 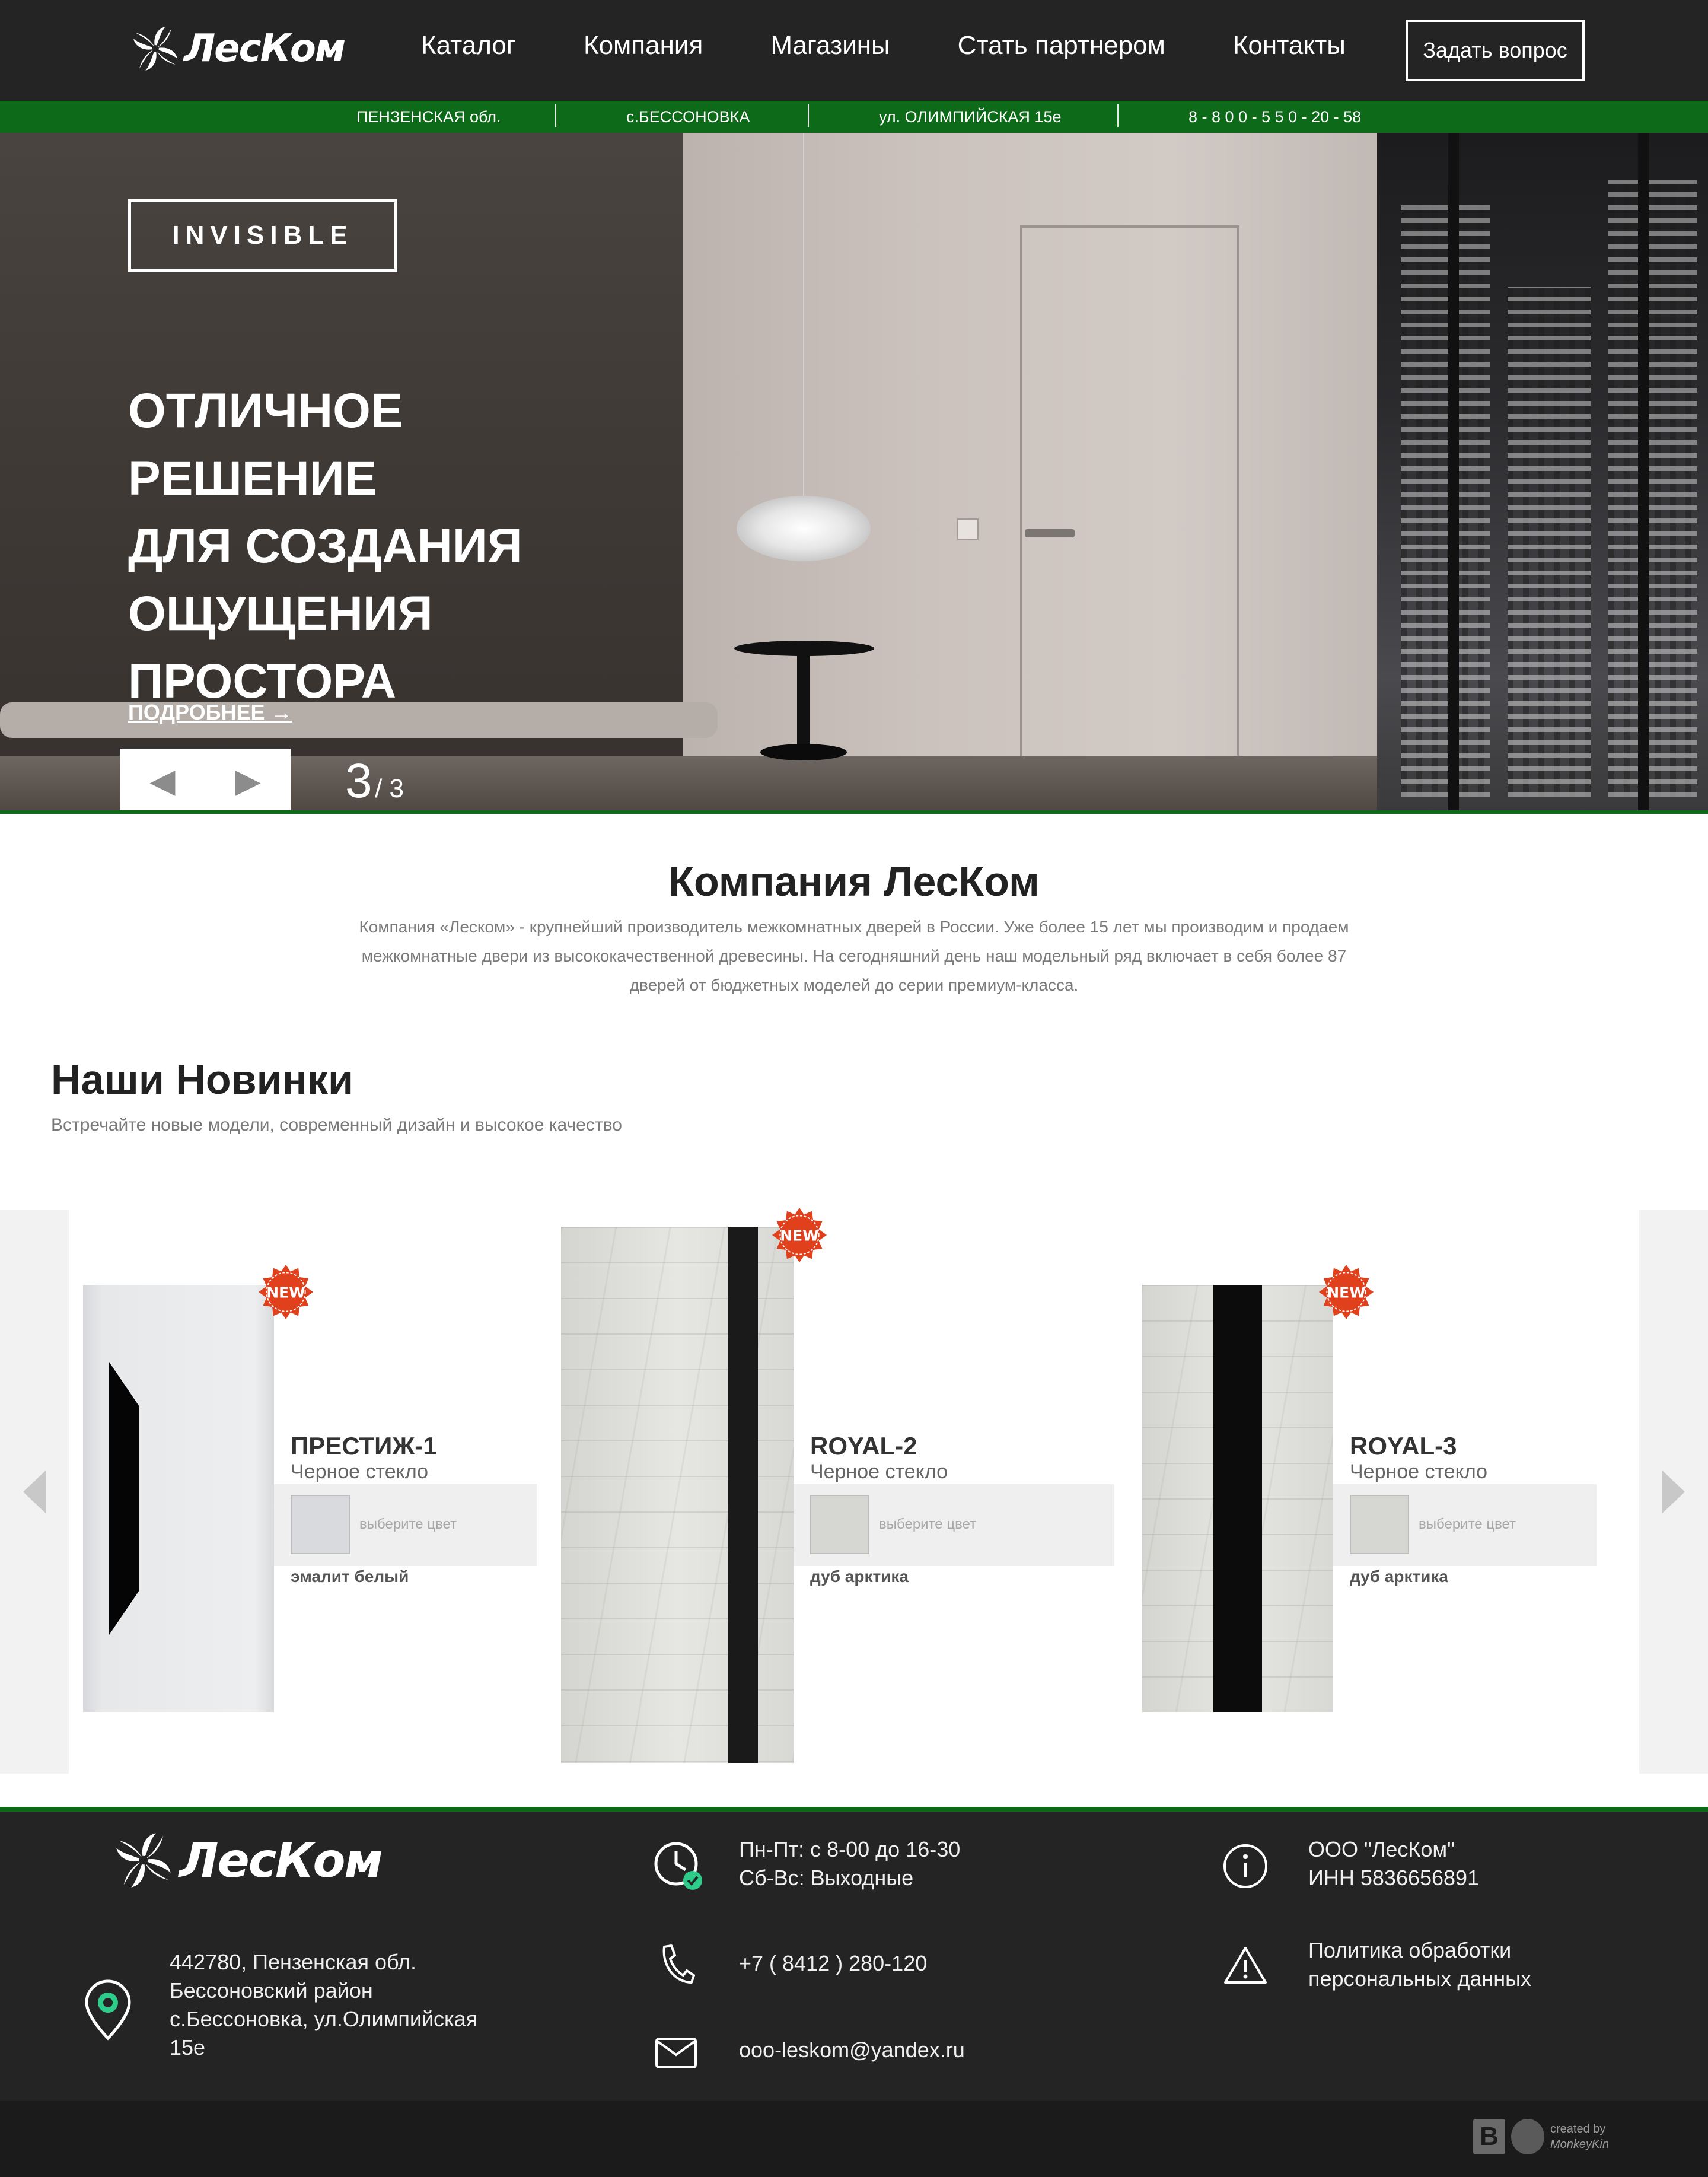 What do you see at coordinates (468, 46) in the screenshot?
I see `nav-catalog: Каталог` at bounding box center [468, 46].